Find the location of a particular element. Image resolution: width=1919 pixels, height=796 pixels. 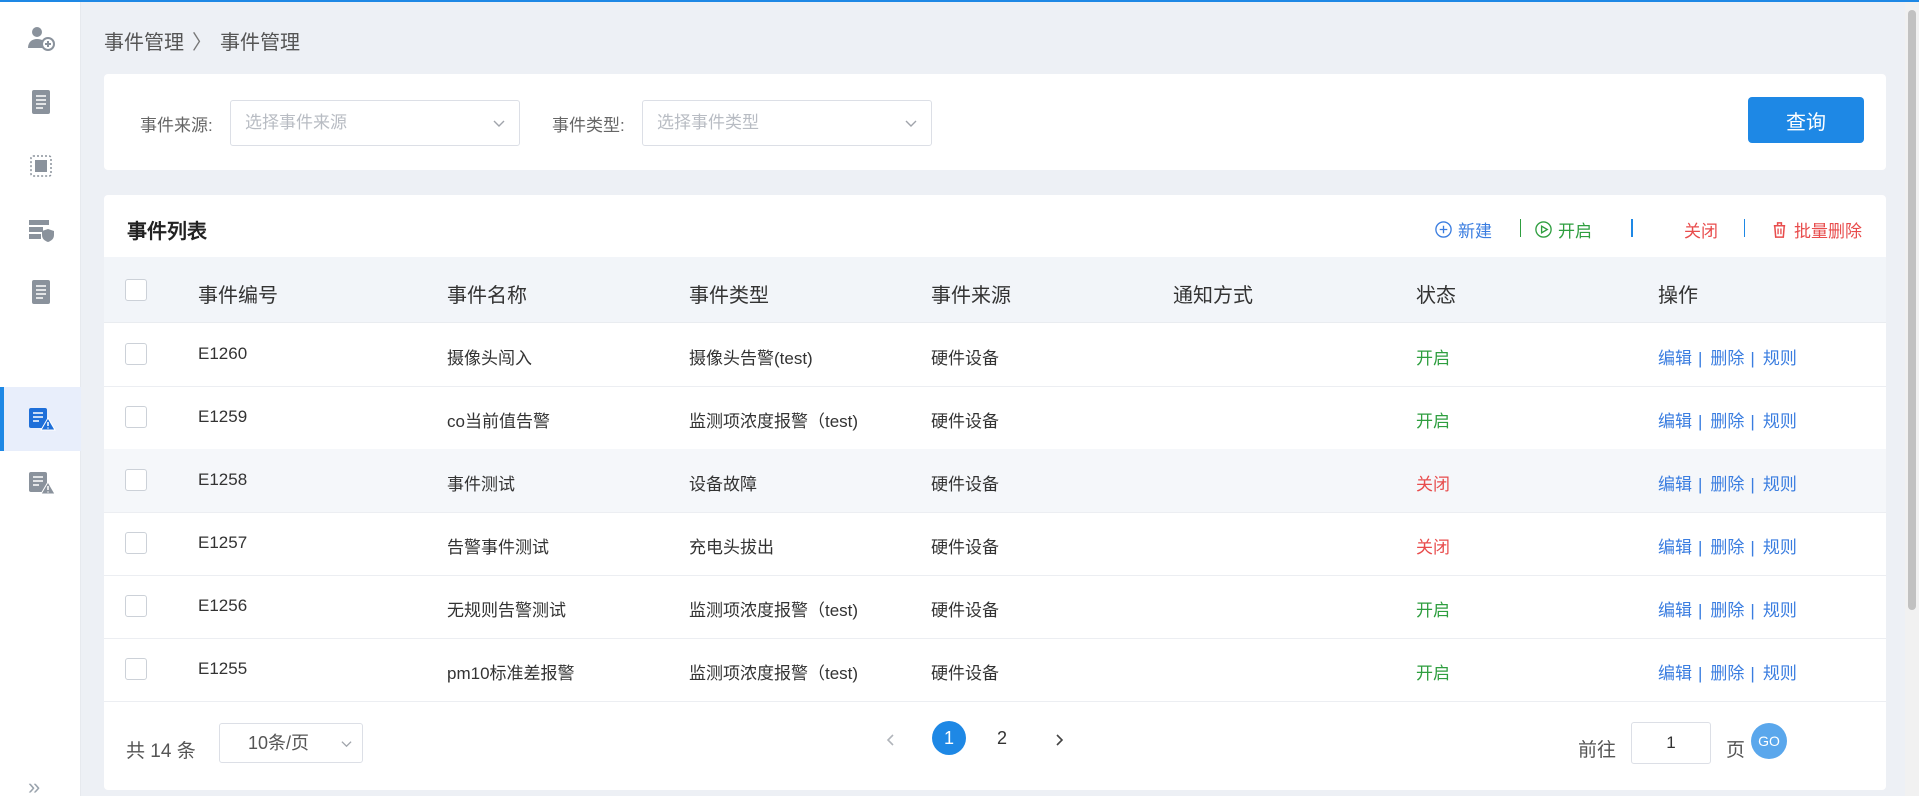

table-row: E1259 co当前值告警 监测项浓度报警（test) 硬件设备 开启 编辑 | 删除 | 规则 is located at coordinates (995, 418).